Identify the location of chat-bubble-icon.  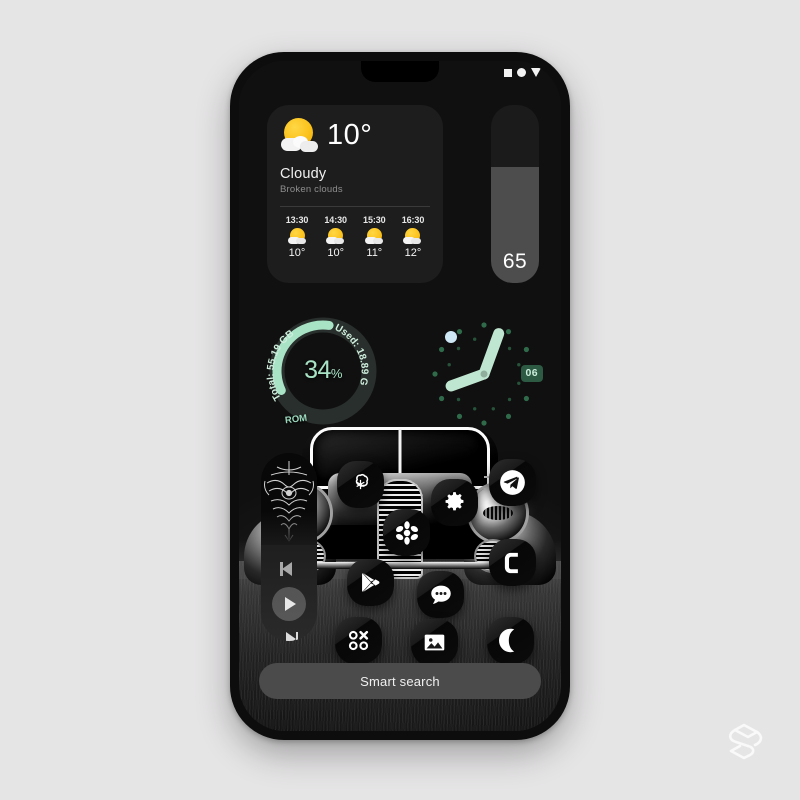
(440, 594).